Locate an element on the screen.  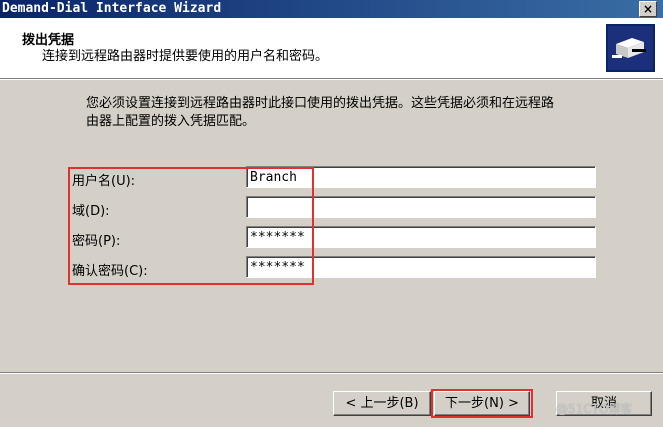
domain-label: 域(D): is located at coordinates (91, 211).